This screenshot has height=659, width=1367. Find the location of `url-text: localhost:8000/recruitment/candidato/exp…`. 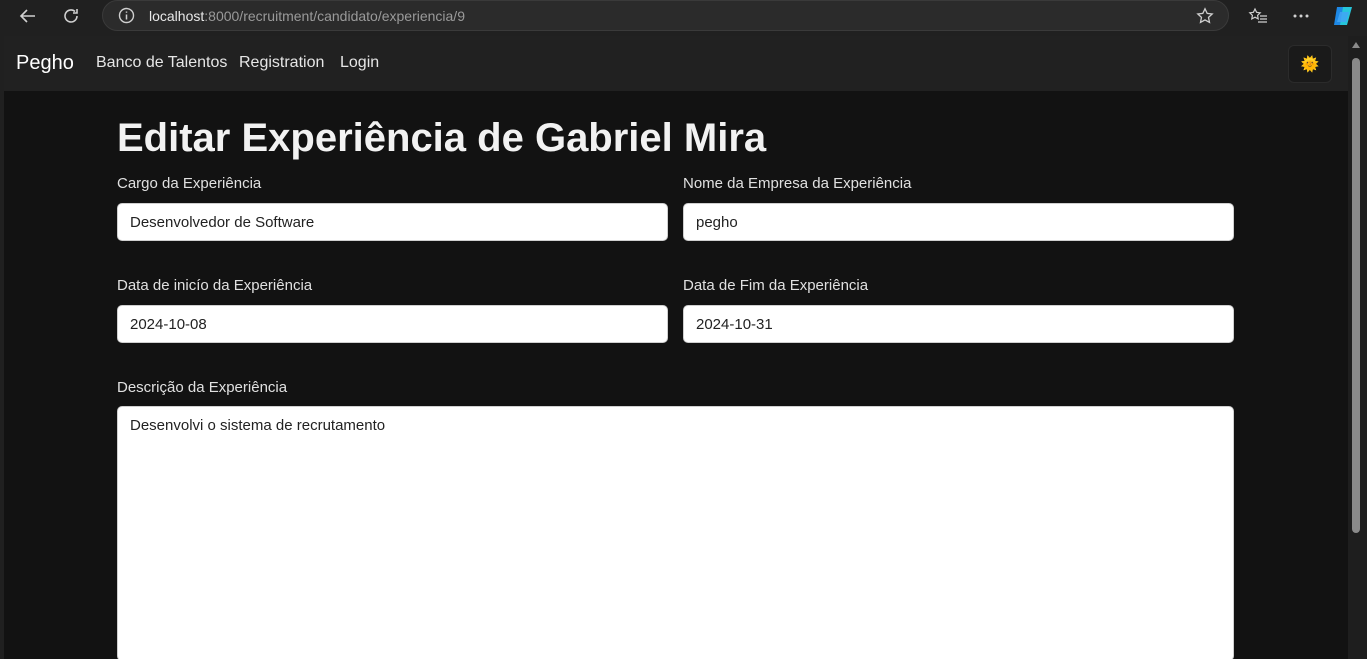

url-text: localhost:8000/recruitment/candidato/exp… is located at coordinates (307, 16).